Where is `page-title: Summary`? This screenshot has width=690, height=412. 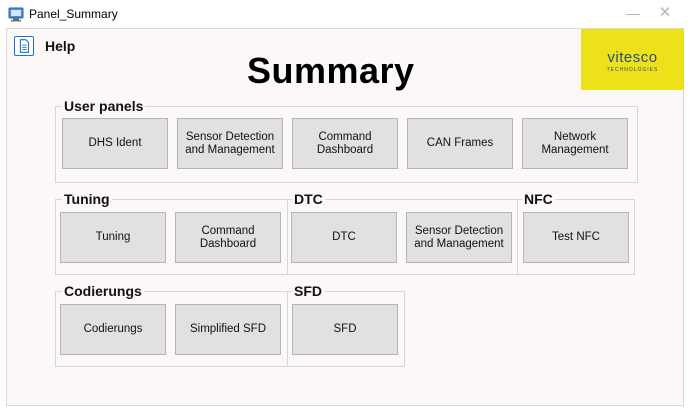 page-title: Summary is located at coordinates (331, 70).